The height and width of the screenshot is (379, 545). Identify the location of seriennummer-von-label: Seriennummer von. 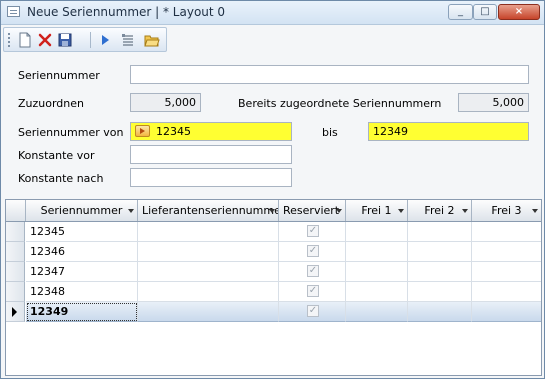
(71, 132).